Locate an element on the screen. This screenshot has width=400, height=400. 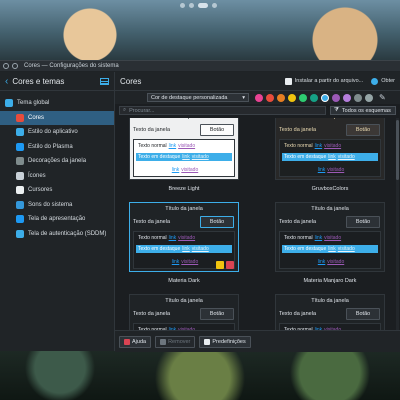
sidebar-item-label: Decorações da janela is located at coordinates (57, 161).